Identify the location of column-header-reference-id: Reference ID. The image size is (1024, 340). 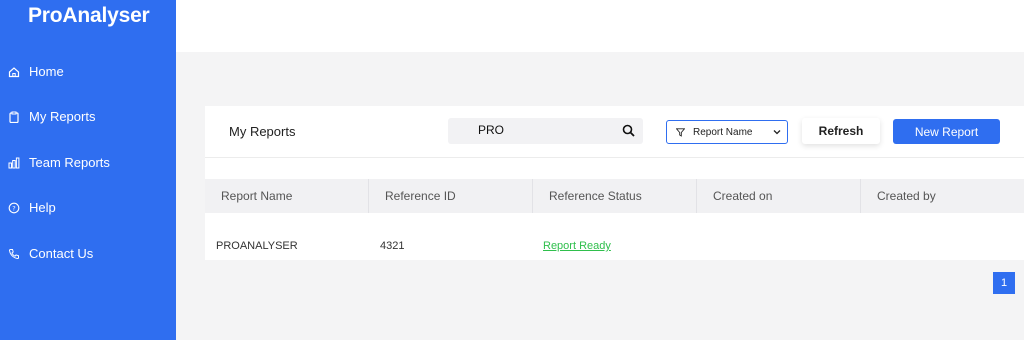
(420, 196).